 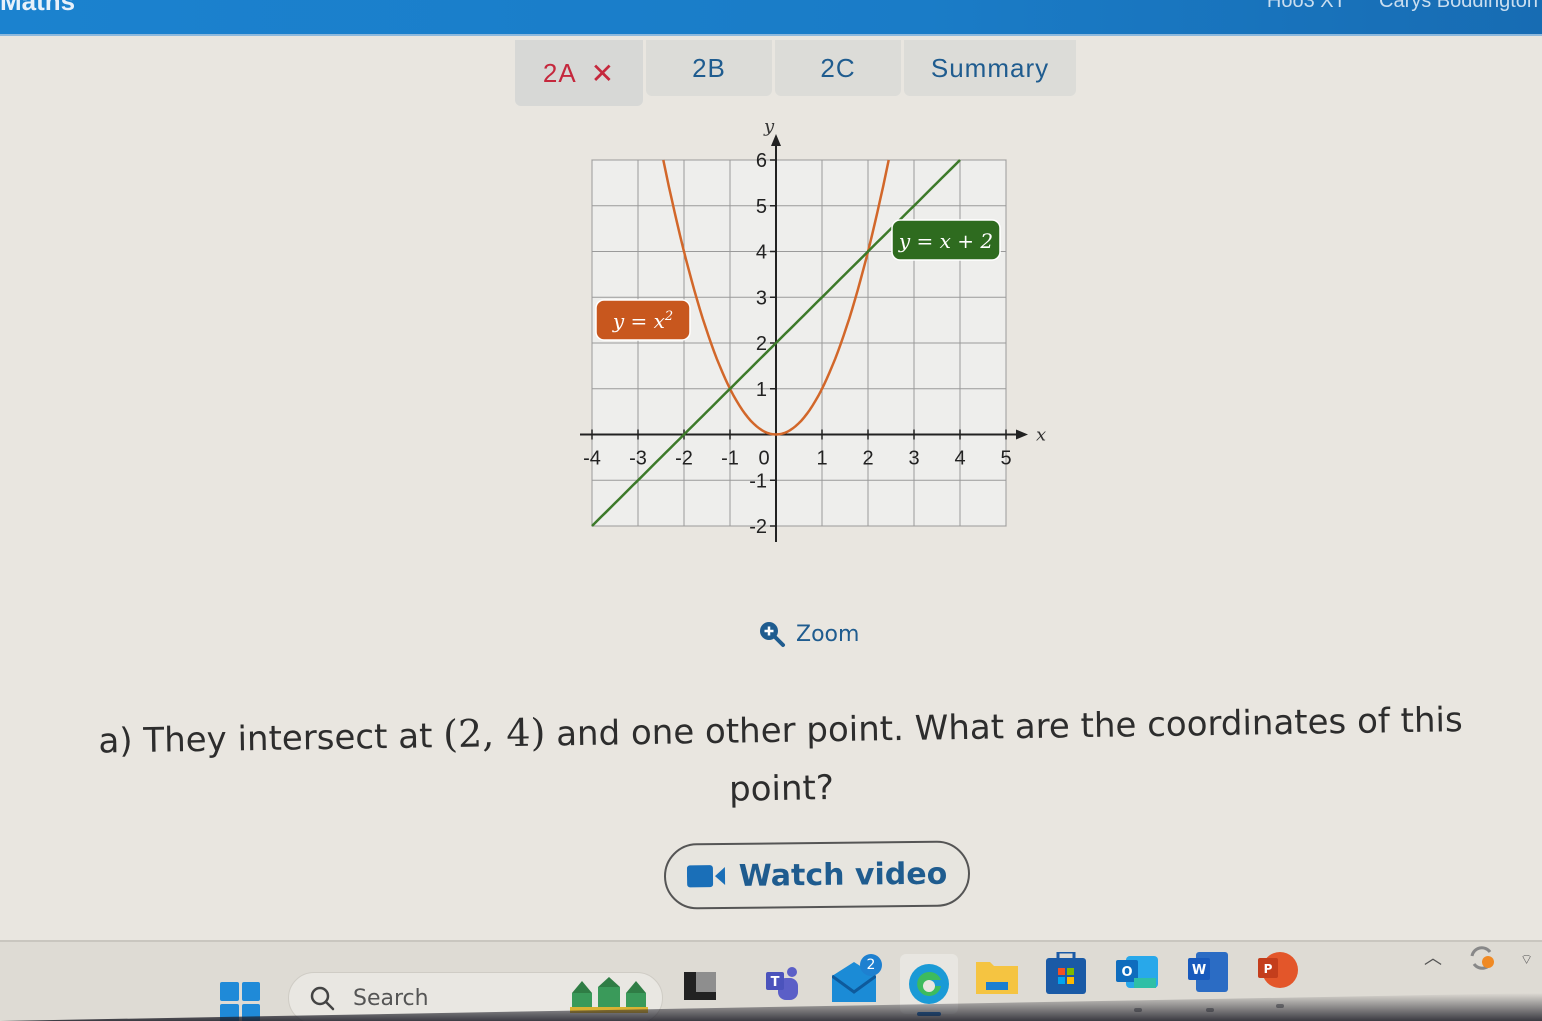 I want to click on teams-button: T, so click(x=783, y=986).